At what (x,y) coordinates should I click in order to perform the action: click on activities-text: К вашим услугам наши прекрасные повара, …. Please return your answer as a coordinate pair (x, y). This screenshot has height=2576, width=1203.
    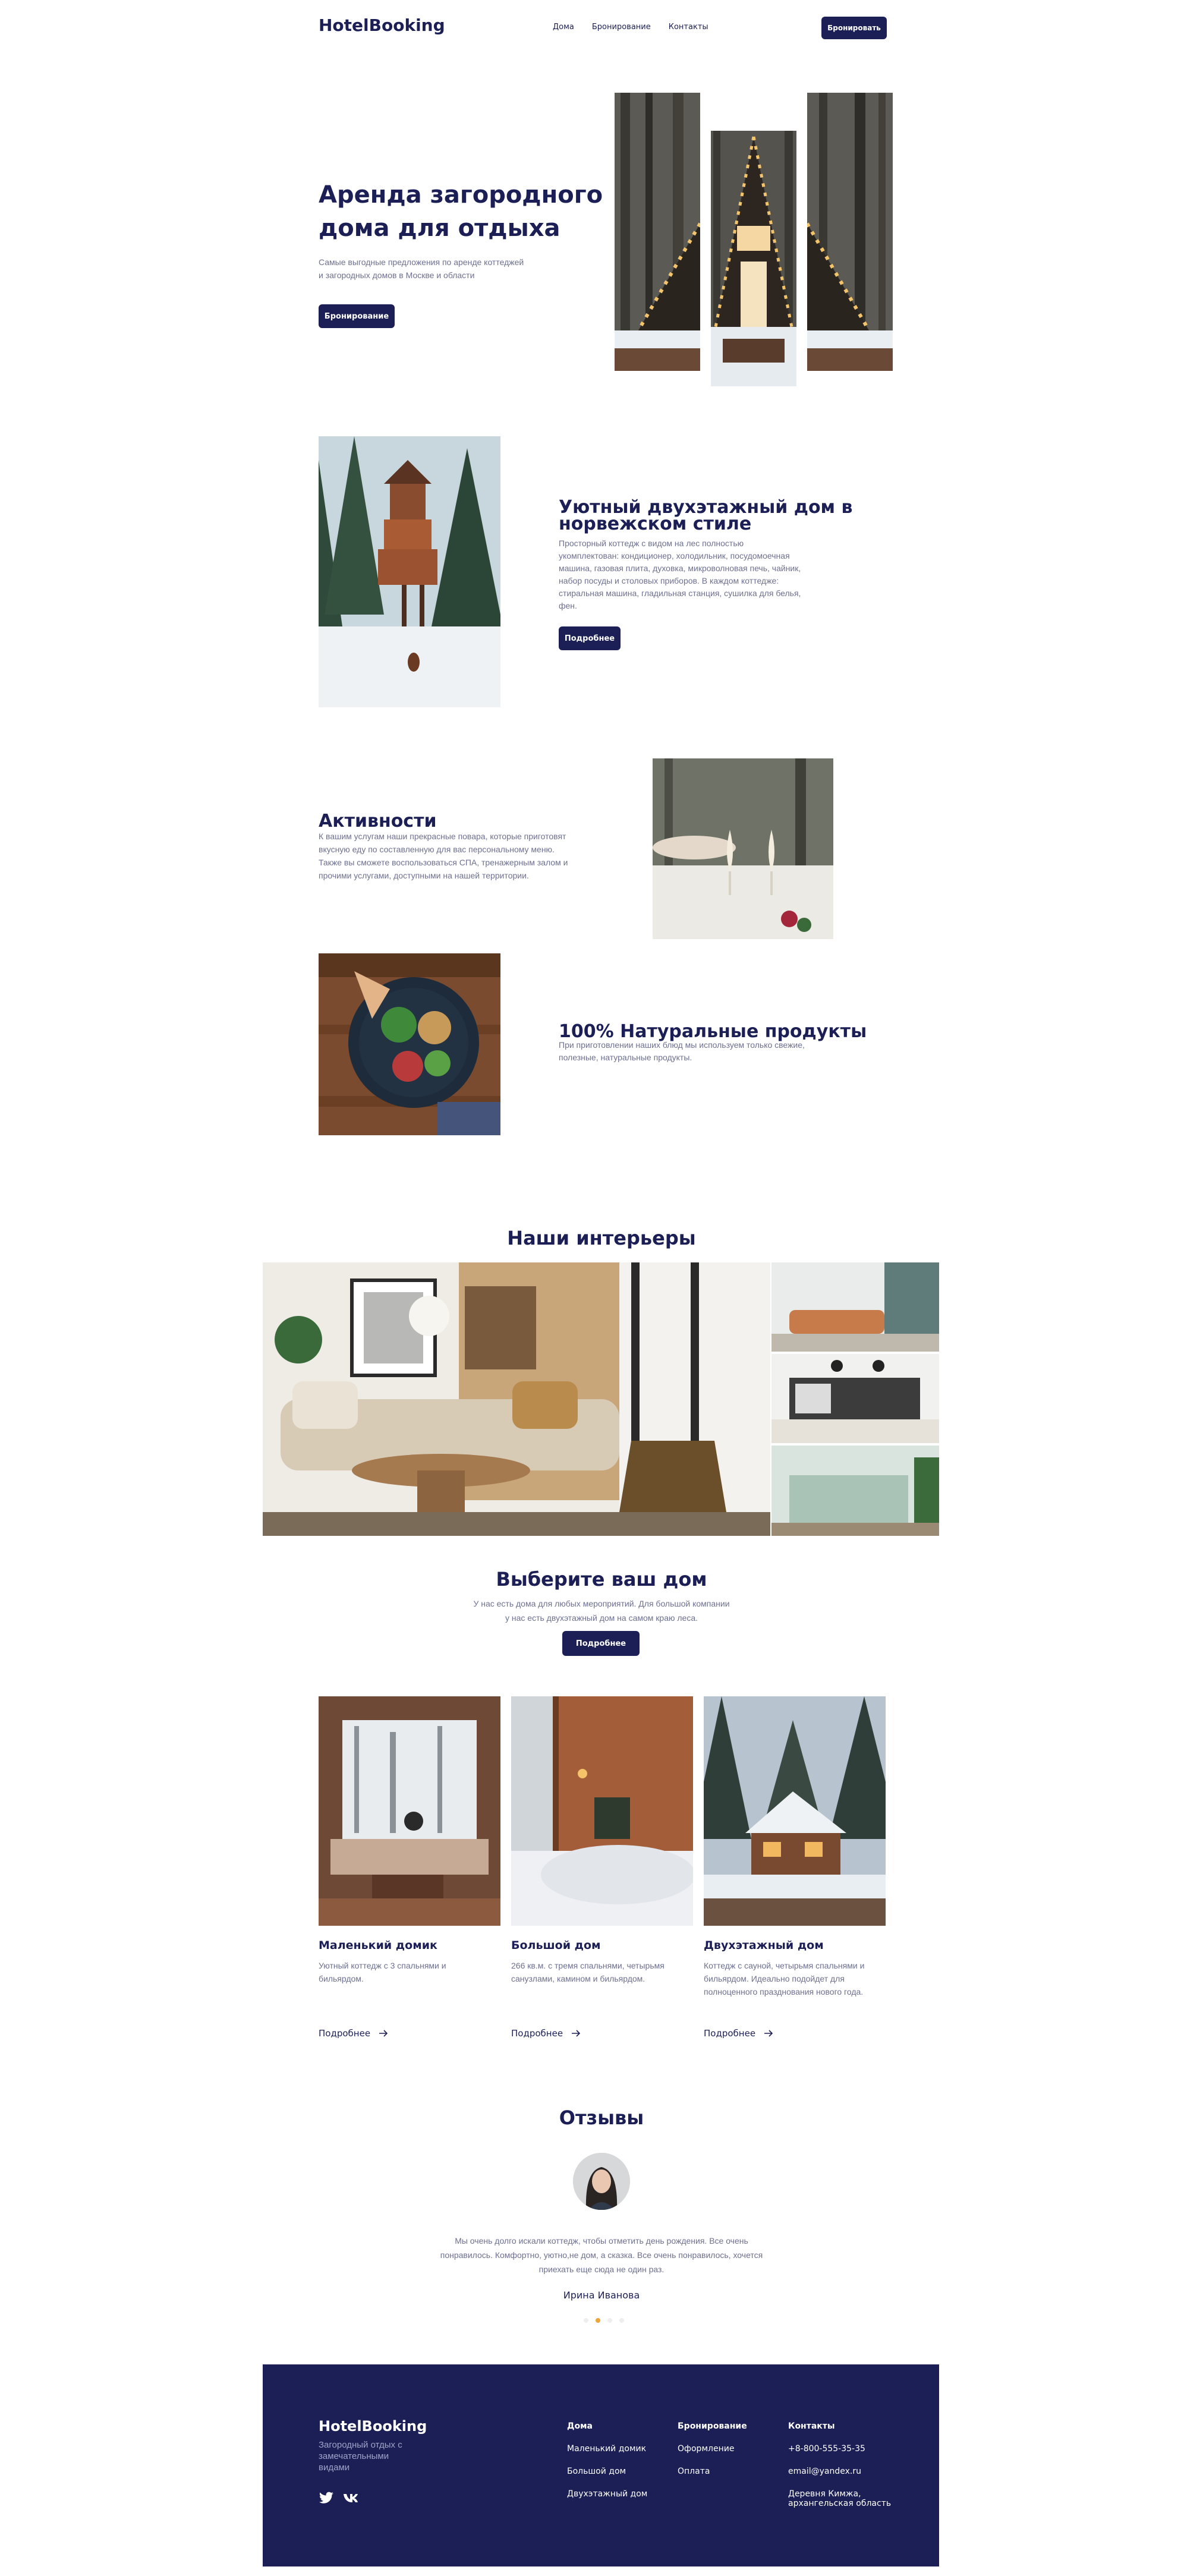
    Looking at the image, I should click on (443, 856).